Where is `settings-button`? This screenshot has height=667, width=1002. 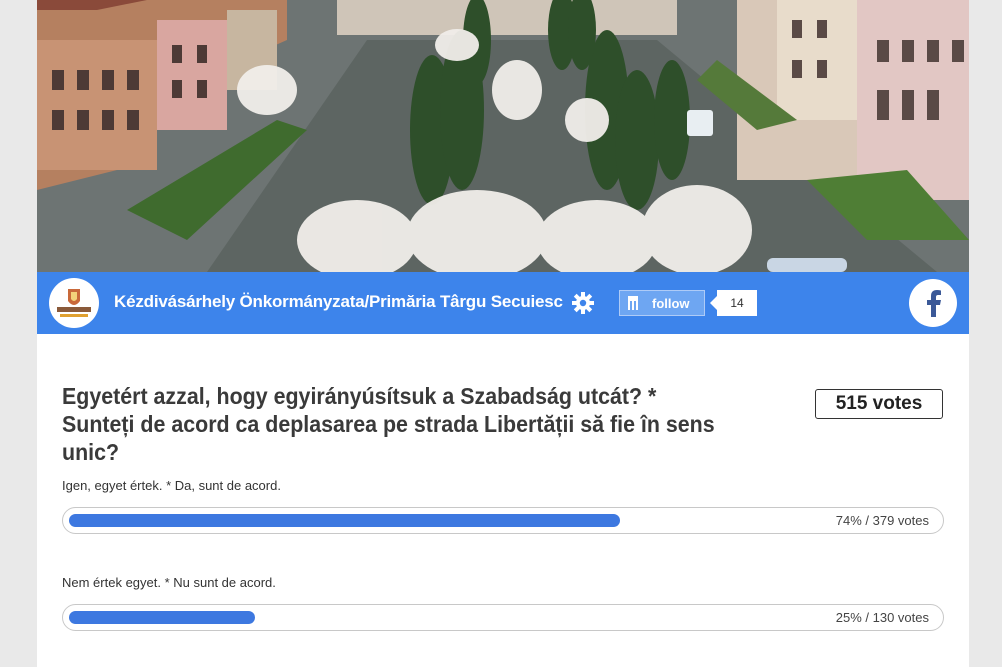 settings-button is located at coordinates (583, 303).